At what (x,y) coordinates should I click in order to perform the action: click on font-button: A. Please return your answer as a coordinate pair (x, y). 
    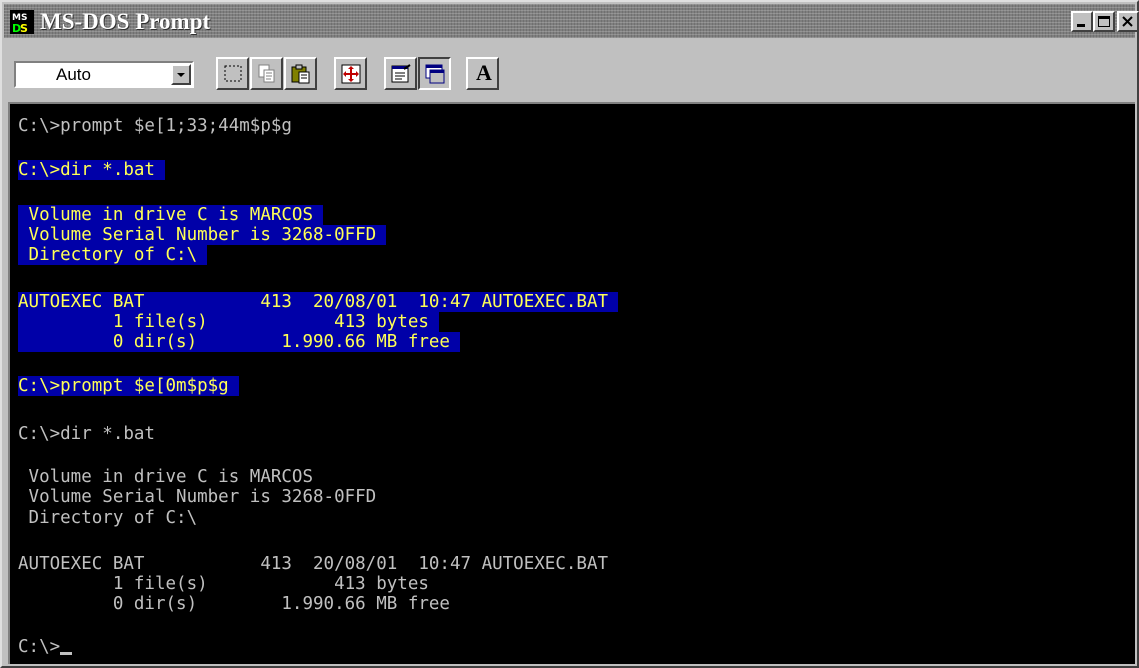
    Looking at the image, I should click on (482, 73).